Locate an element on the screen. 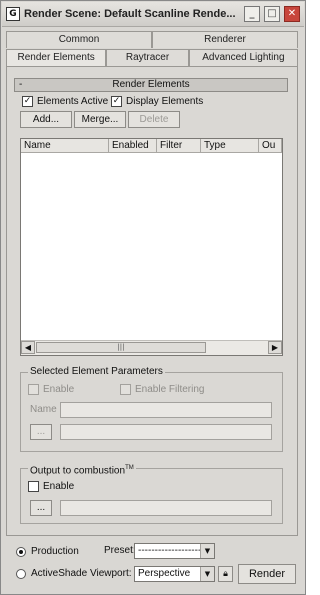 Image resolution: width=320 pixels, height=595 pixels. scroll-left-icon: ◀ is located at coordinates (28, 347).